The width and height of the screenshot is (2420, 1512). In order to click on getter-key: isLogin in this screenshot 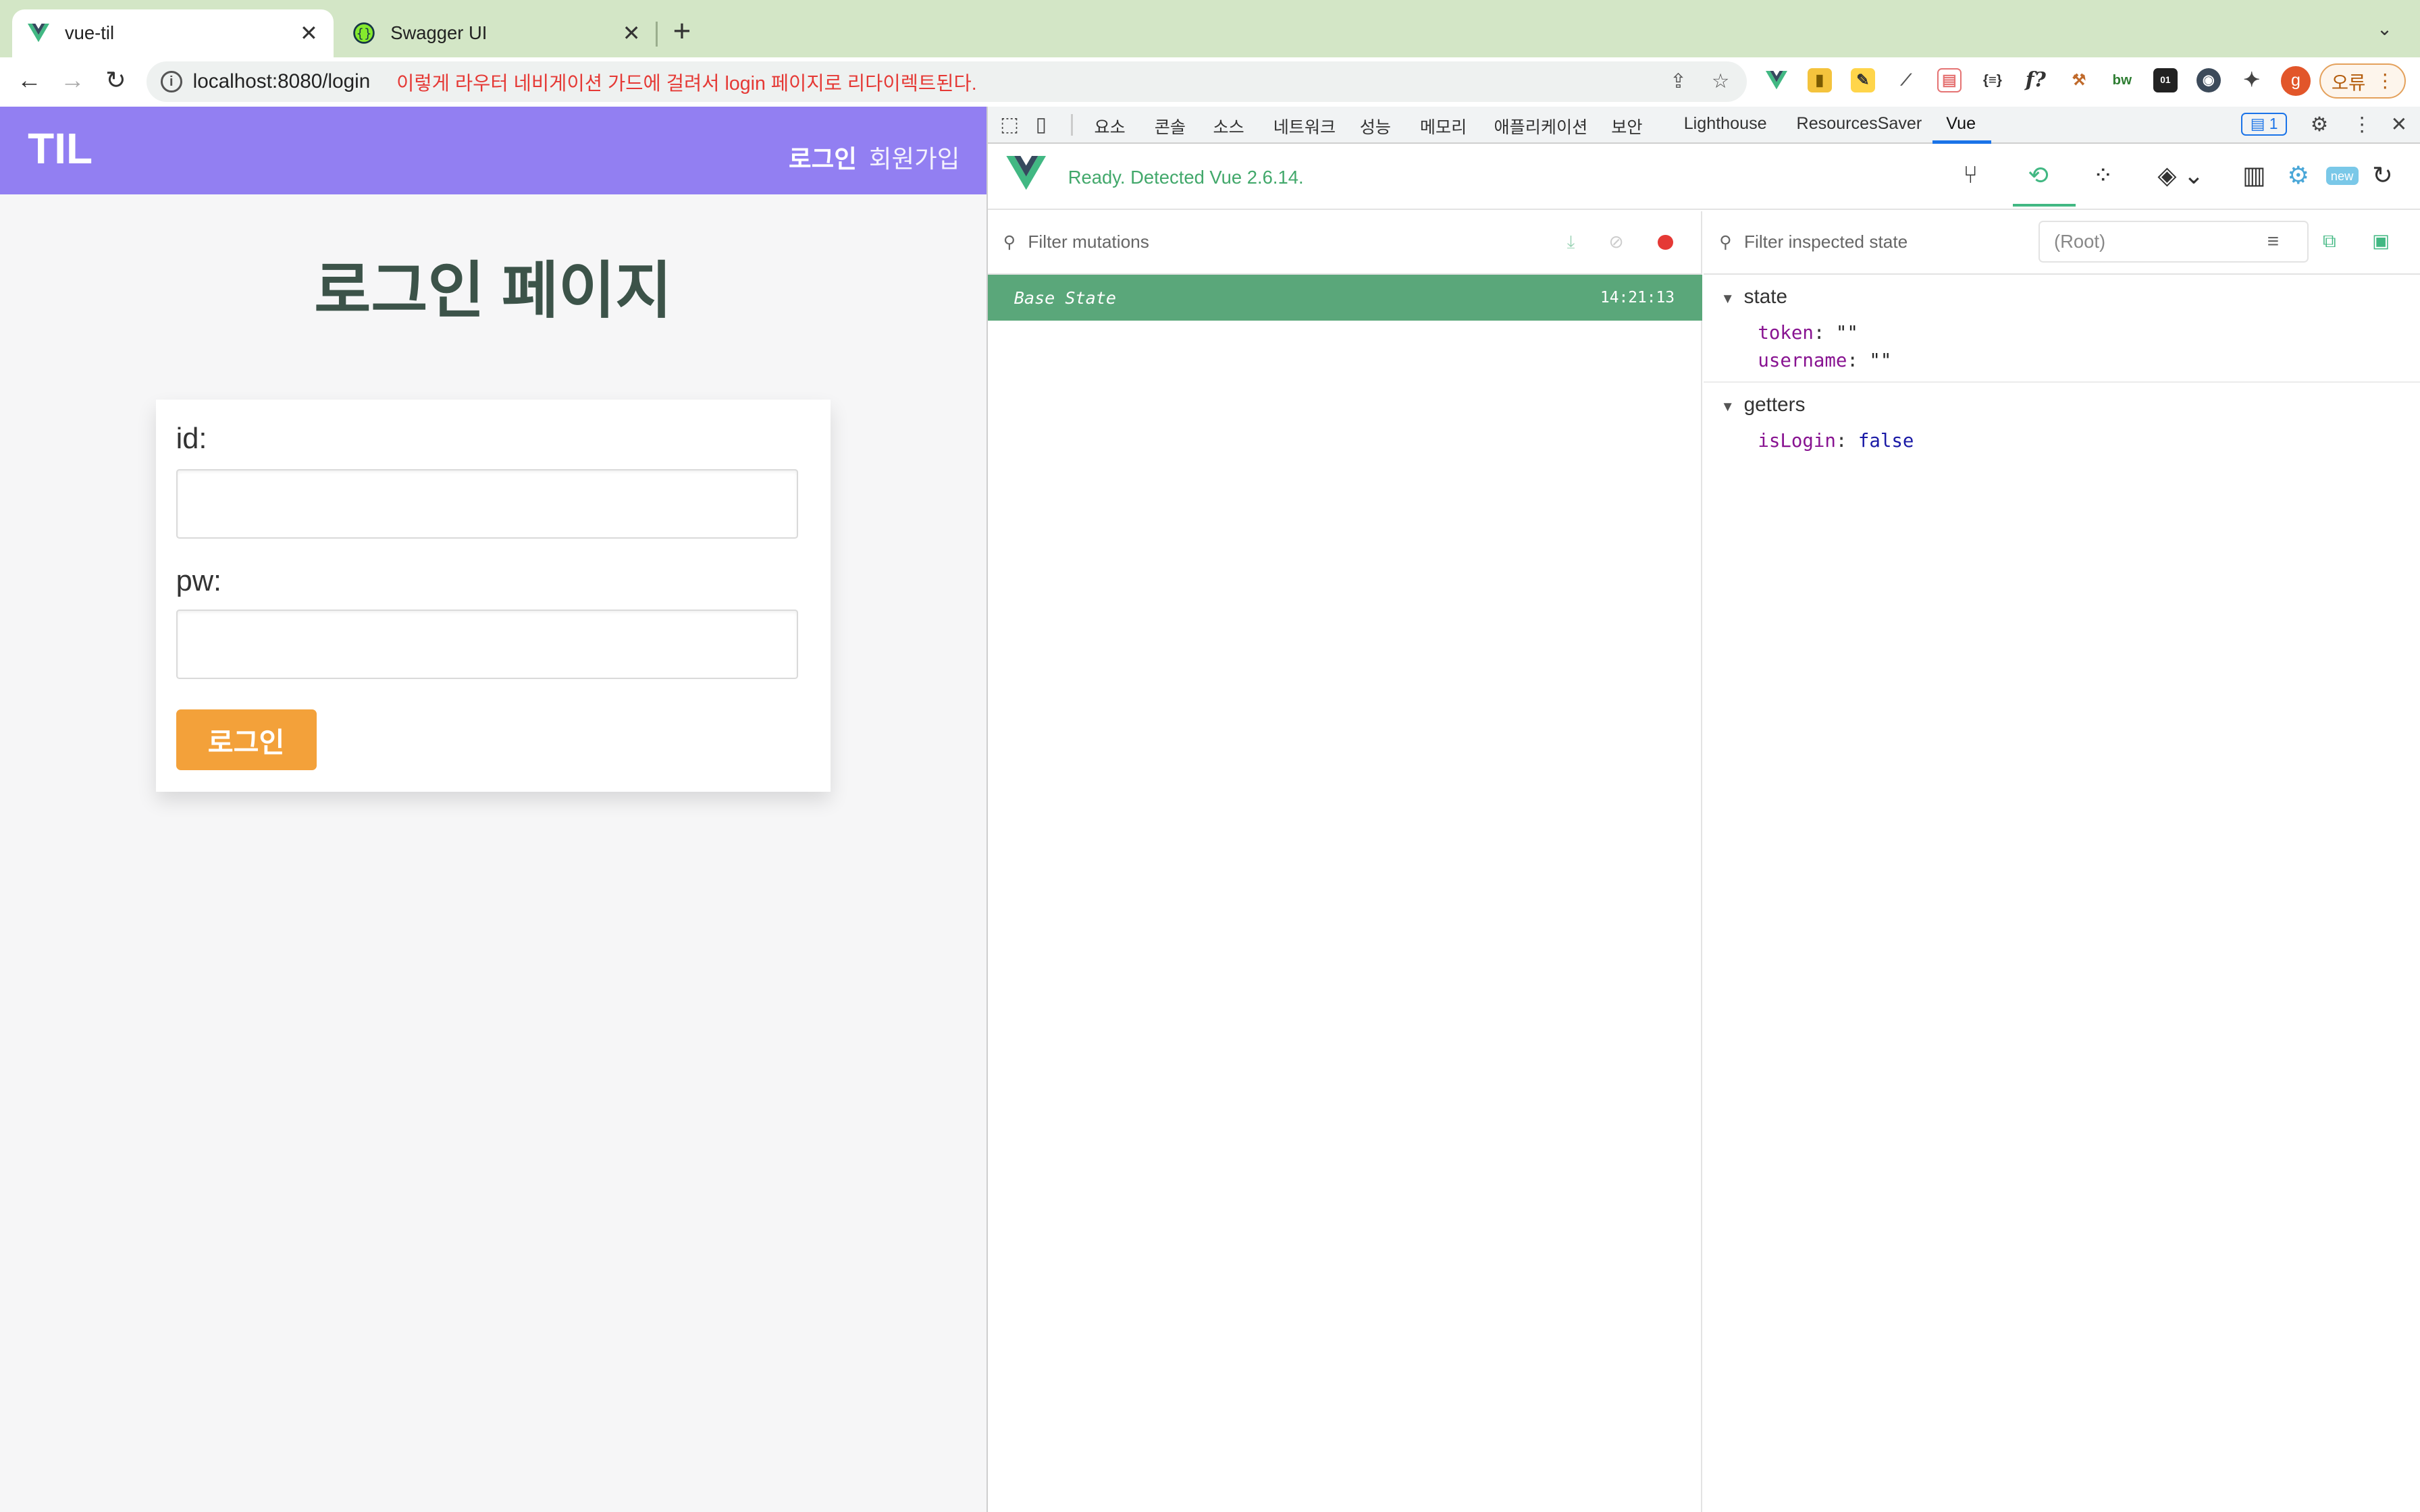, I will do `click(1797, 441)`.